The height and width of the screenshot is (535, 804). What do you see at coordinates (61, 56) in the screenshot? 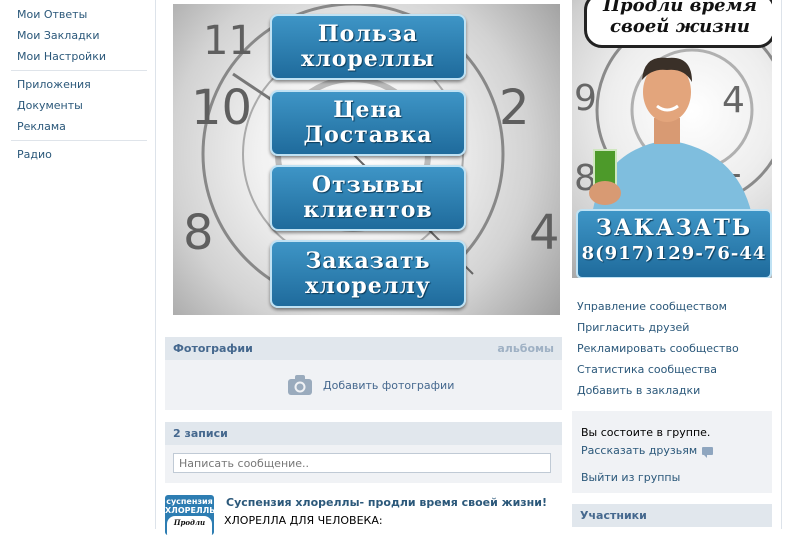
I see `nav-item-my-settings: Мои Настройки` at bounding box center [61, 56].